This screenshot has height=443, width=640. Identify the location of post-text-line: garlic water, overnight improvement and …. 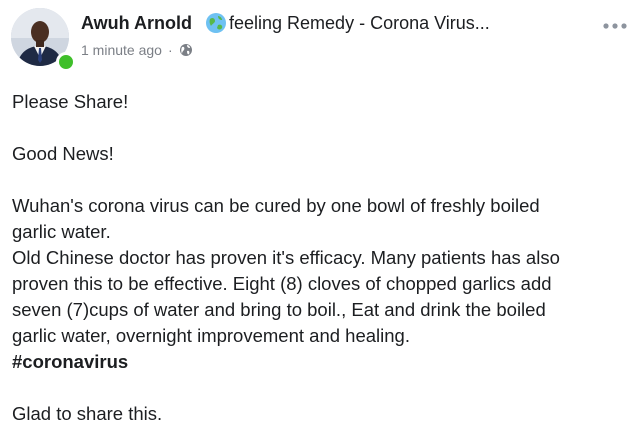
(211, 335).